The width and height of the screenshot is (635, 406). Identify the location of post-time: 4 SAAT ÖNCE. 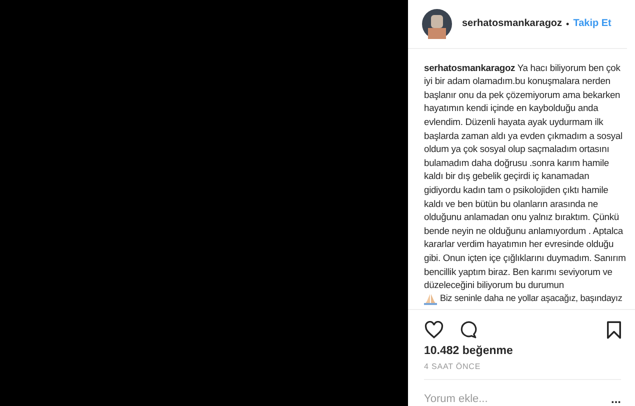
(452, 367).